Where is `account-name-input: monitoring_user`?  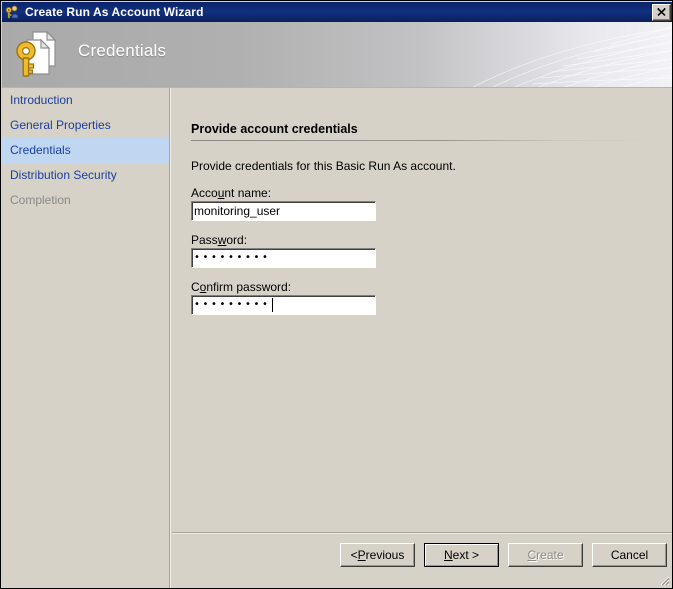 account-name-input: monitoring_user is located at coordinates (283, 211).